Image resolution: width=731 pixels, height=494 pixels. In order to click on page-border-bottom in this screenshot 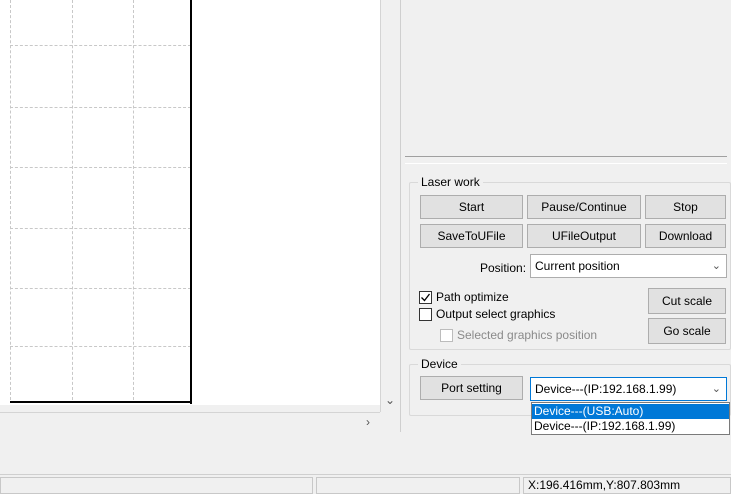, I will do `click(101, 402)`.